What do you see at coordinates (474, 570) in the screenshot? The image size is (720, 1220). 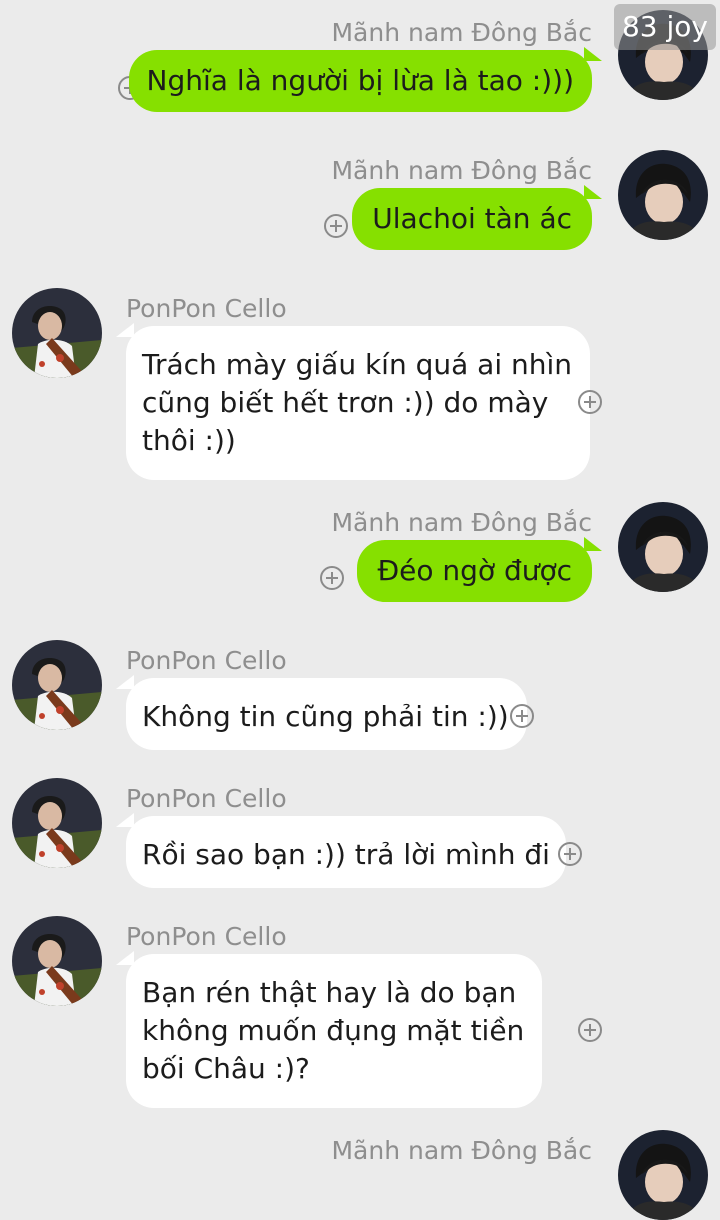 I see `message-text: Đéo ngờ được` at bounding box center [474, 570].